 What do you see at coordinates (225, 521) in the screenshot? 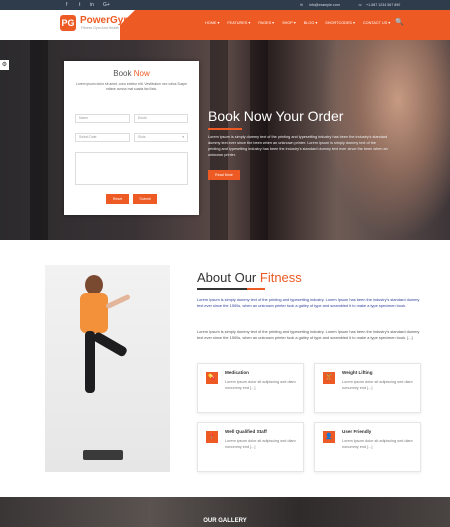
I see `gallery-title: OUR GALLERY` at bounding box center [225, 521].